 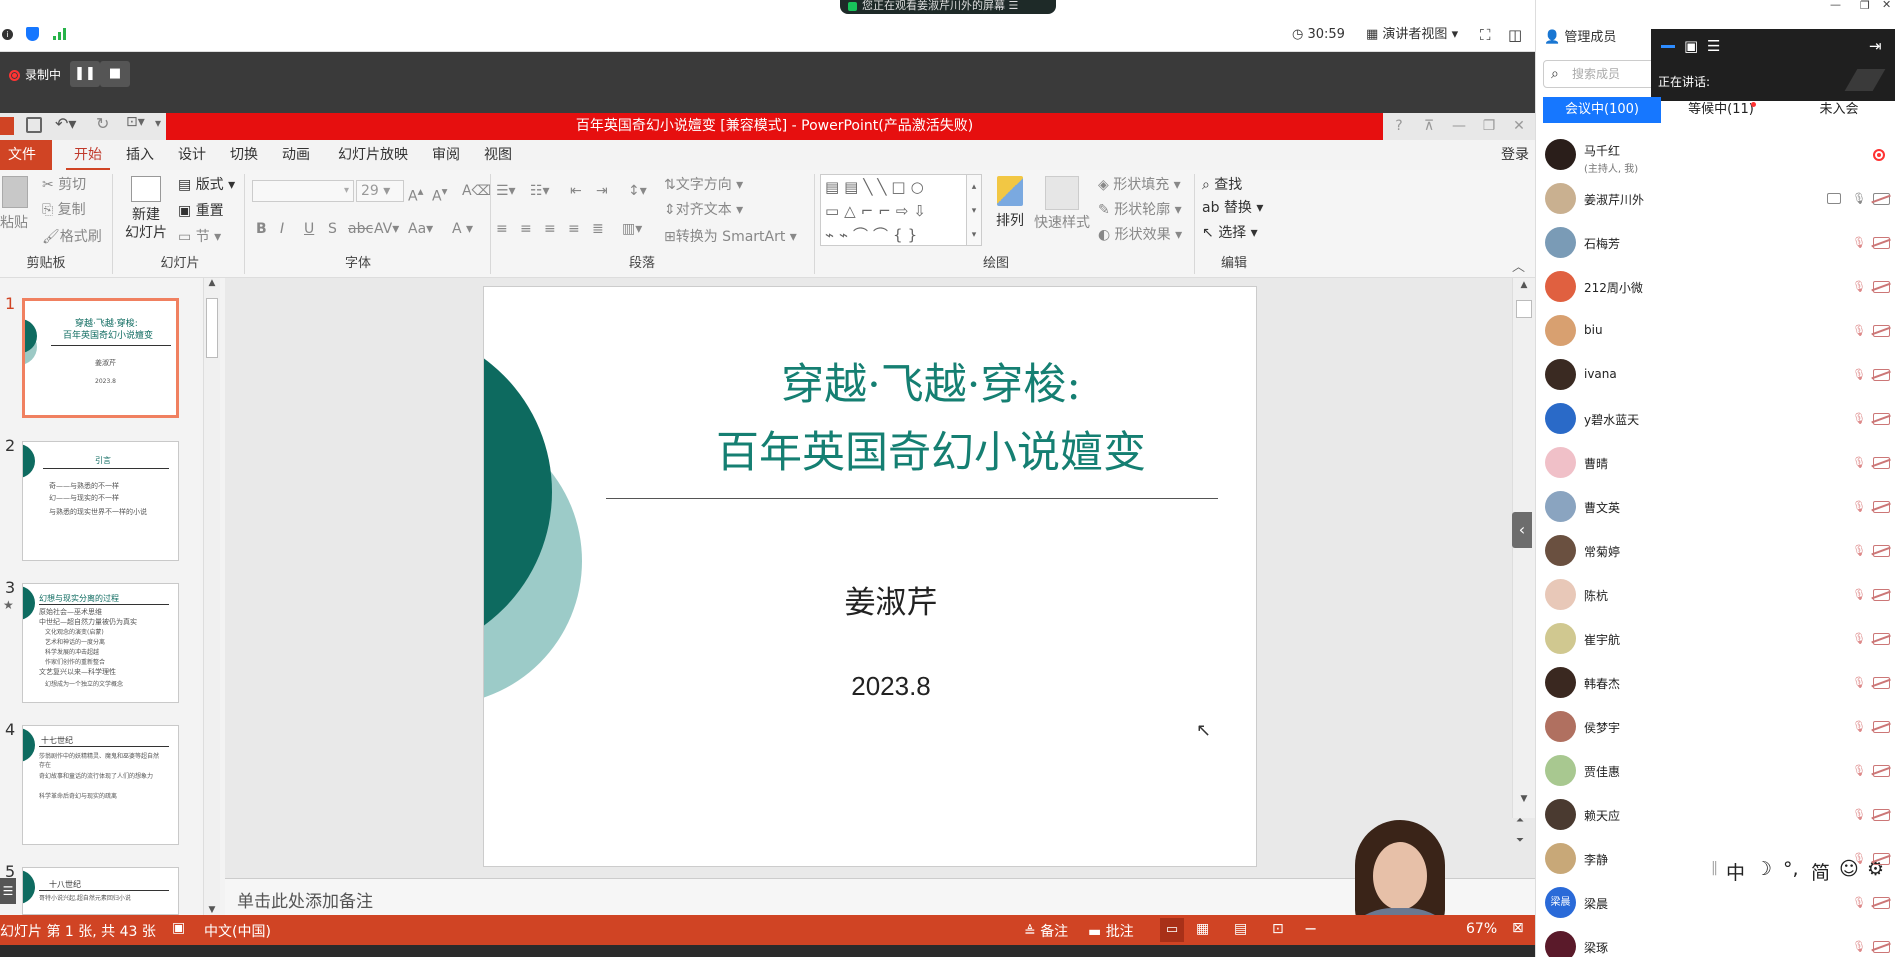 I want to click on paste-button: 粘贴, so click(x=17, y=206).